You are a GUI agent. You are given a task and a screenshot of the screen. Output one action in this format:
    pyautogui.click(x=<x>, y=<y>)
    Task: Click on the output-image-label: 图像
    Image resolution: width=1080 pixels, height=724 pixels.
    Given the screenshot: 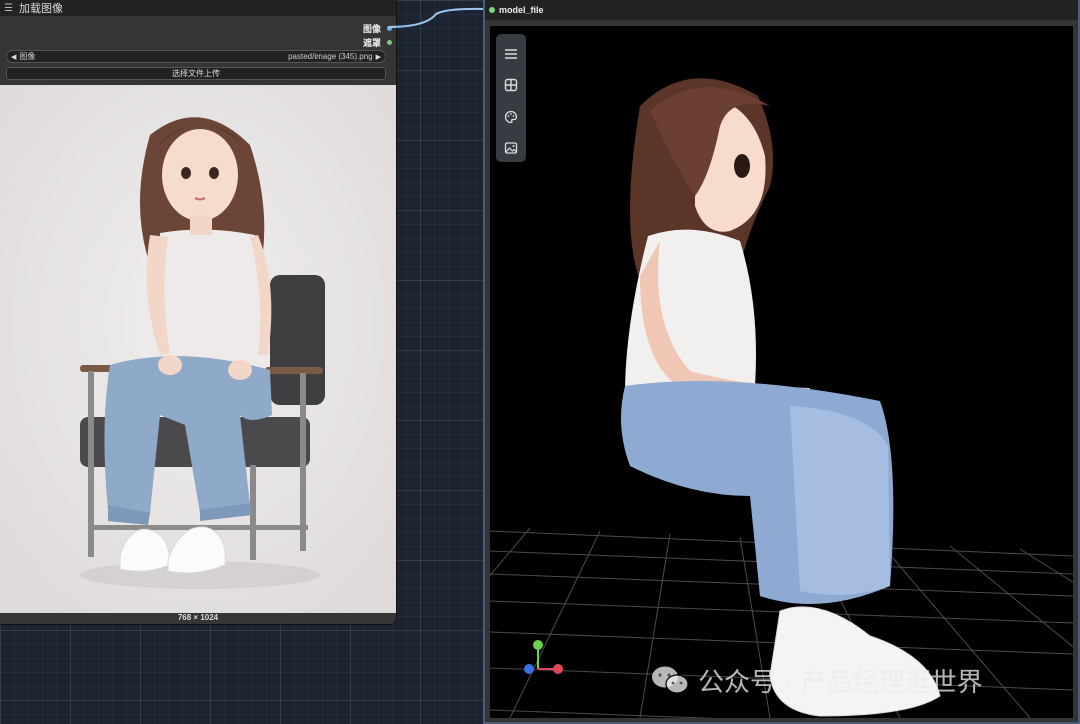 What is the action you would take?
    pyautogui.click(x=371, y=29)
    